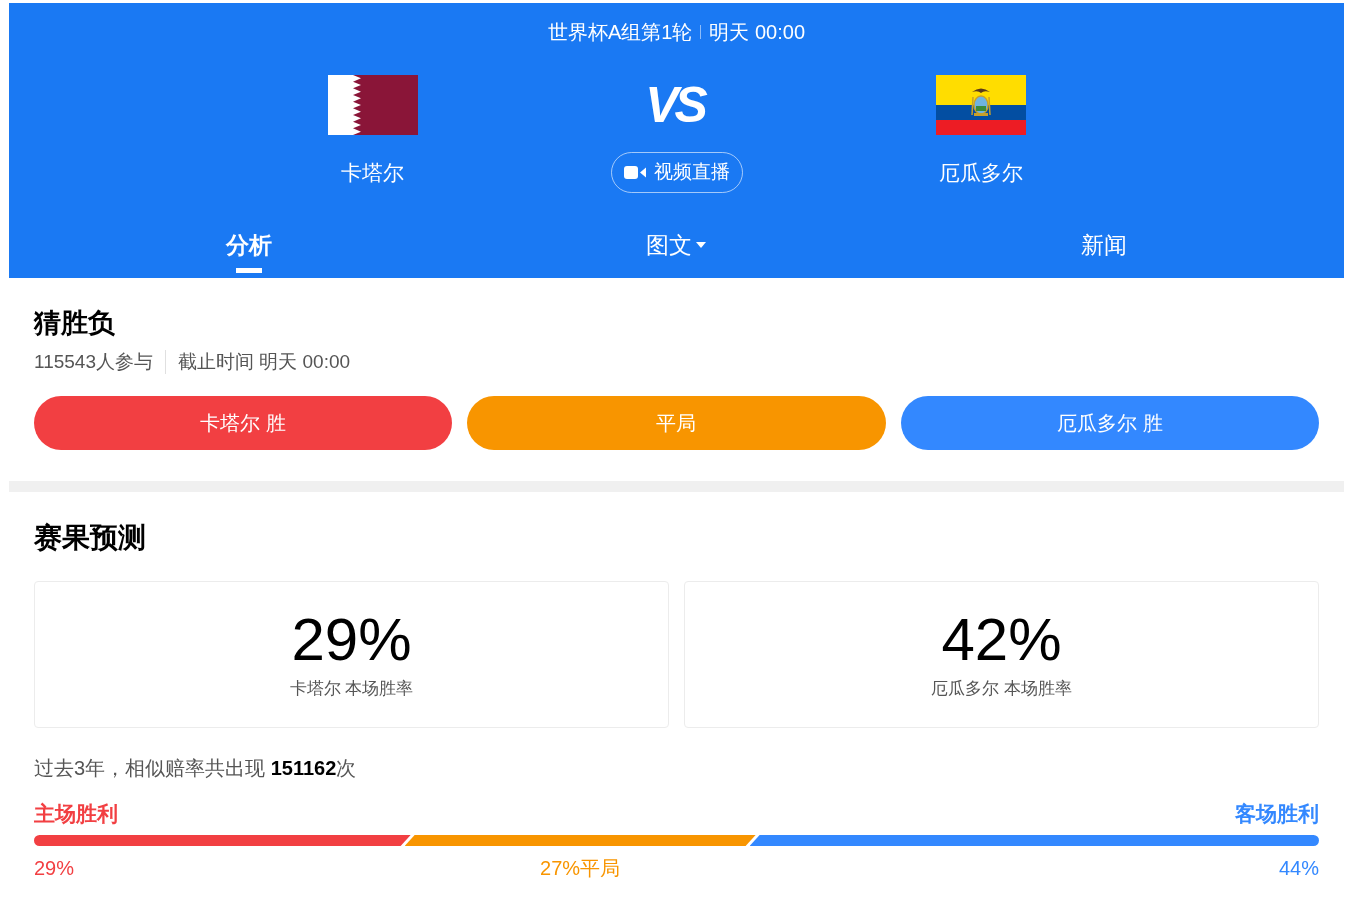  Describe the element at coordinates (196, 768) in the screenshot. I see `history-text: 过去3年，相似赔率共出现 151162次` at that location.